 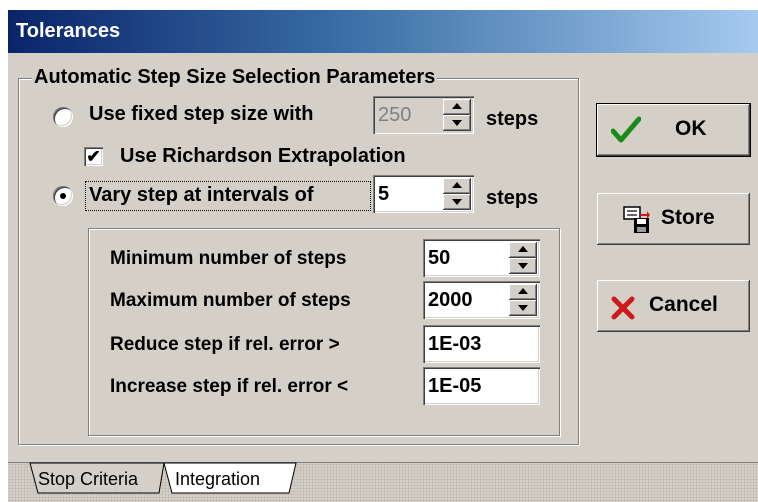 I want to click on vary-step-unit: steps, so click(x=512, y=198).